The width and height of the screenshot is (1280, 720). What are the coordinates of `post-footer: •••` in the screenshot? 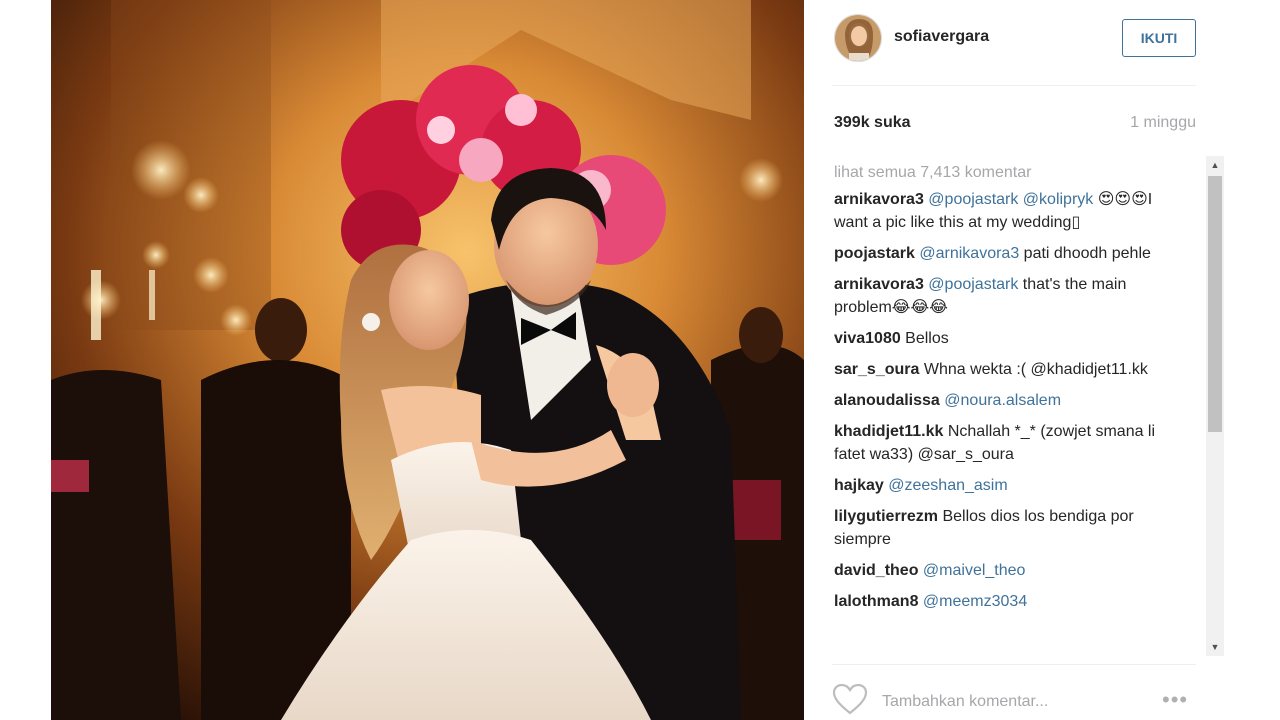 It's located at (1014, 692).